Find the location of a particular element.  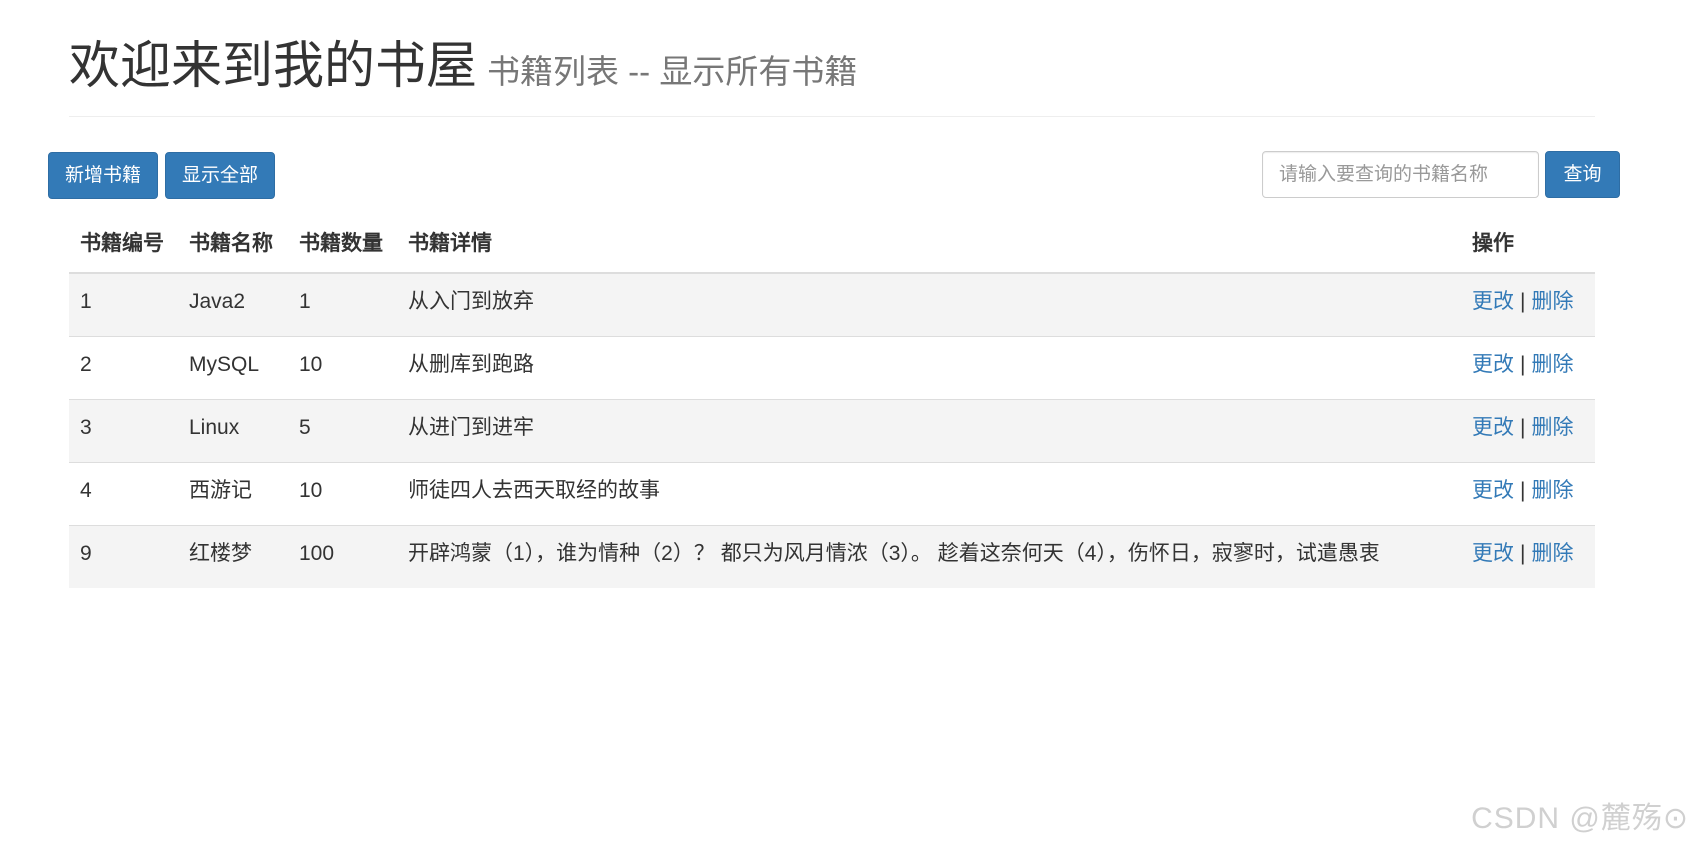

search-form: 查询 is located at coordinates (1441, 174).